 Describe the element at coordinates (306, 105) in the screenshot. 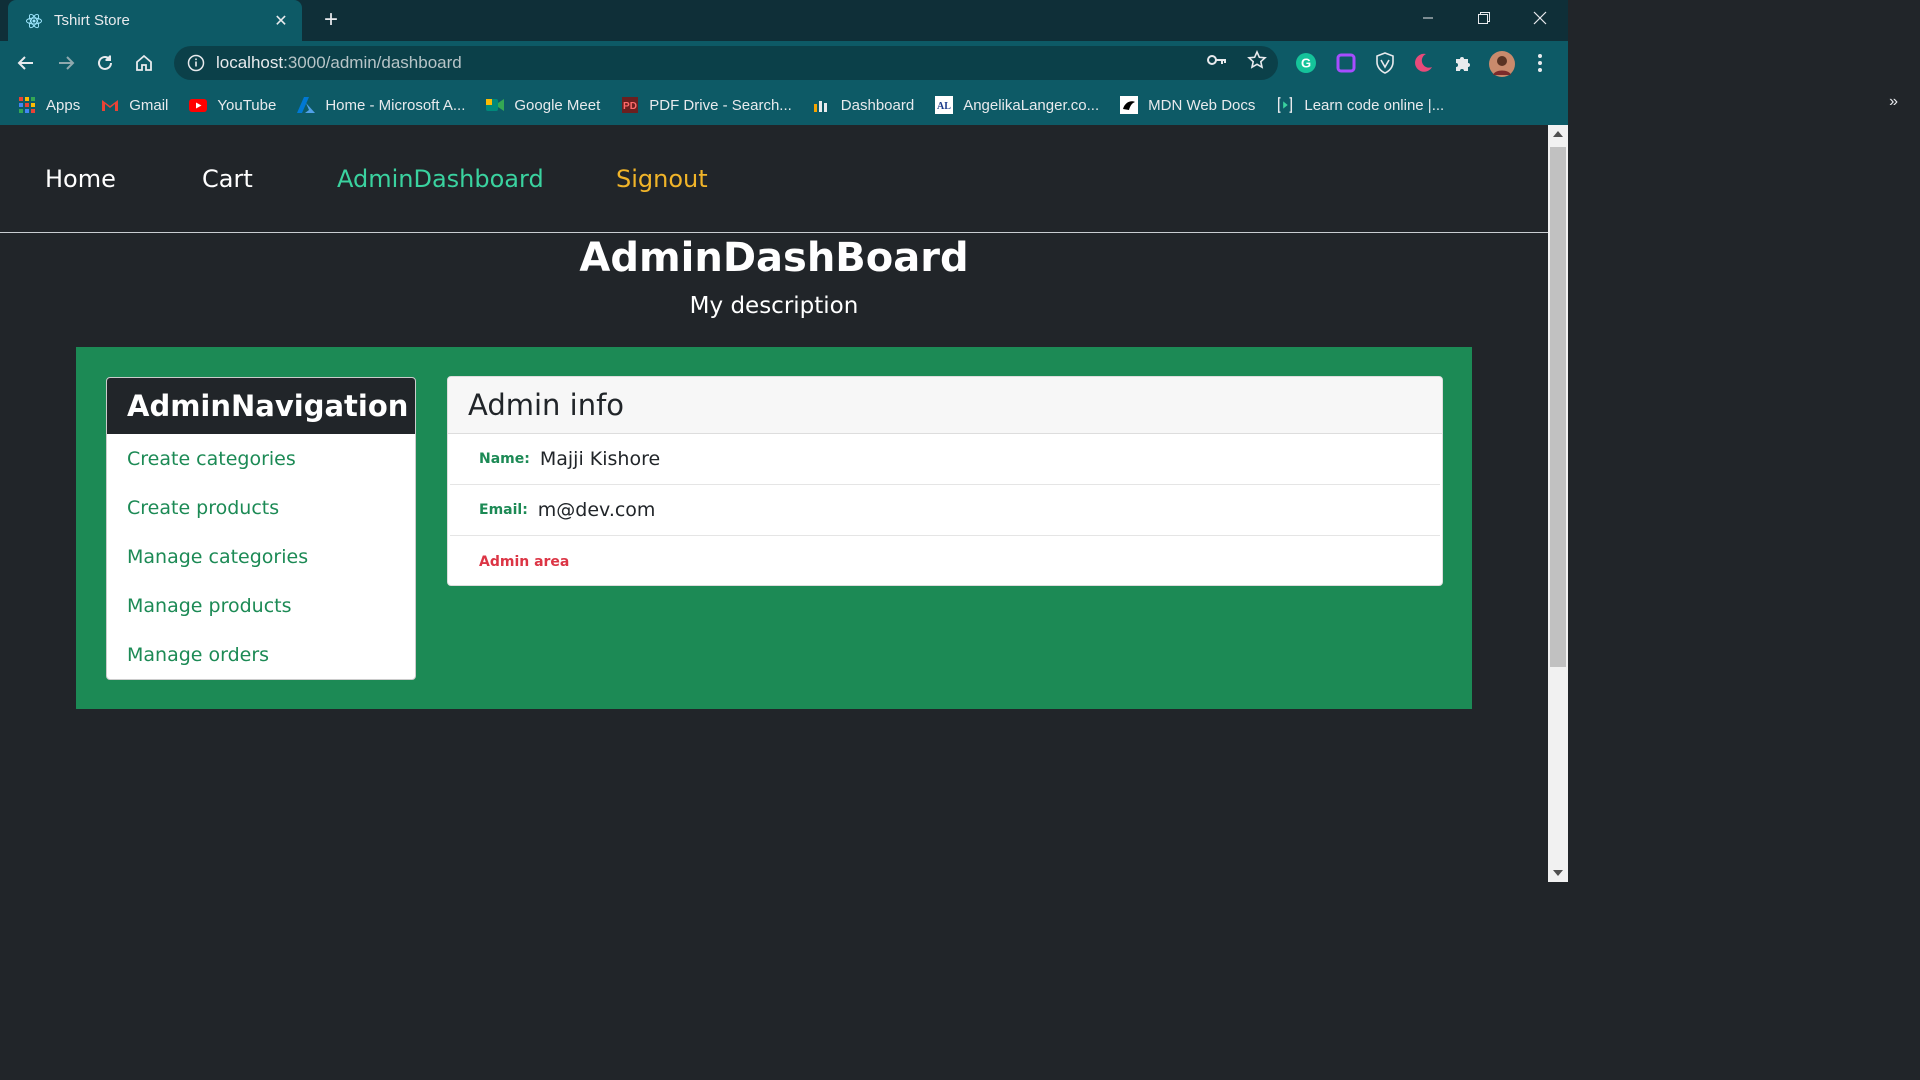

I see `azure-icon` at that location.